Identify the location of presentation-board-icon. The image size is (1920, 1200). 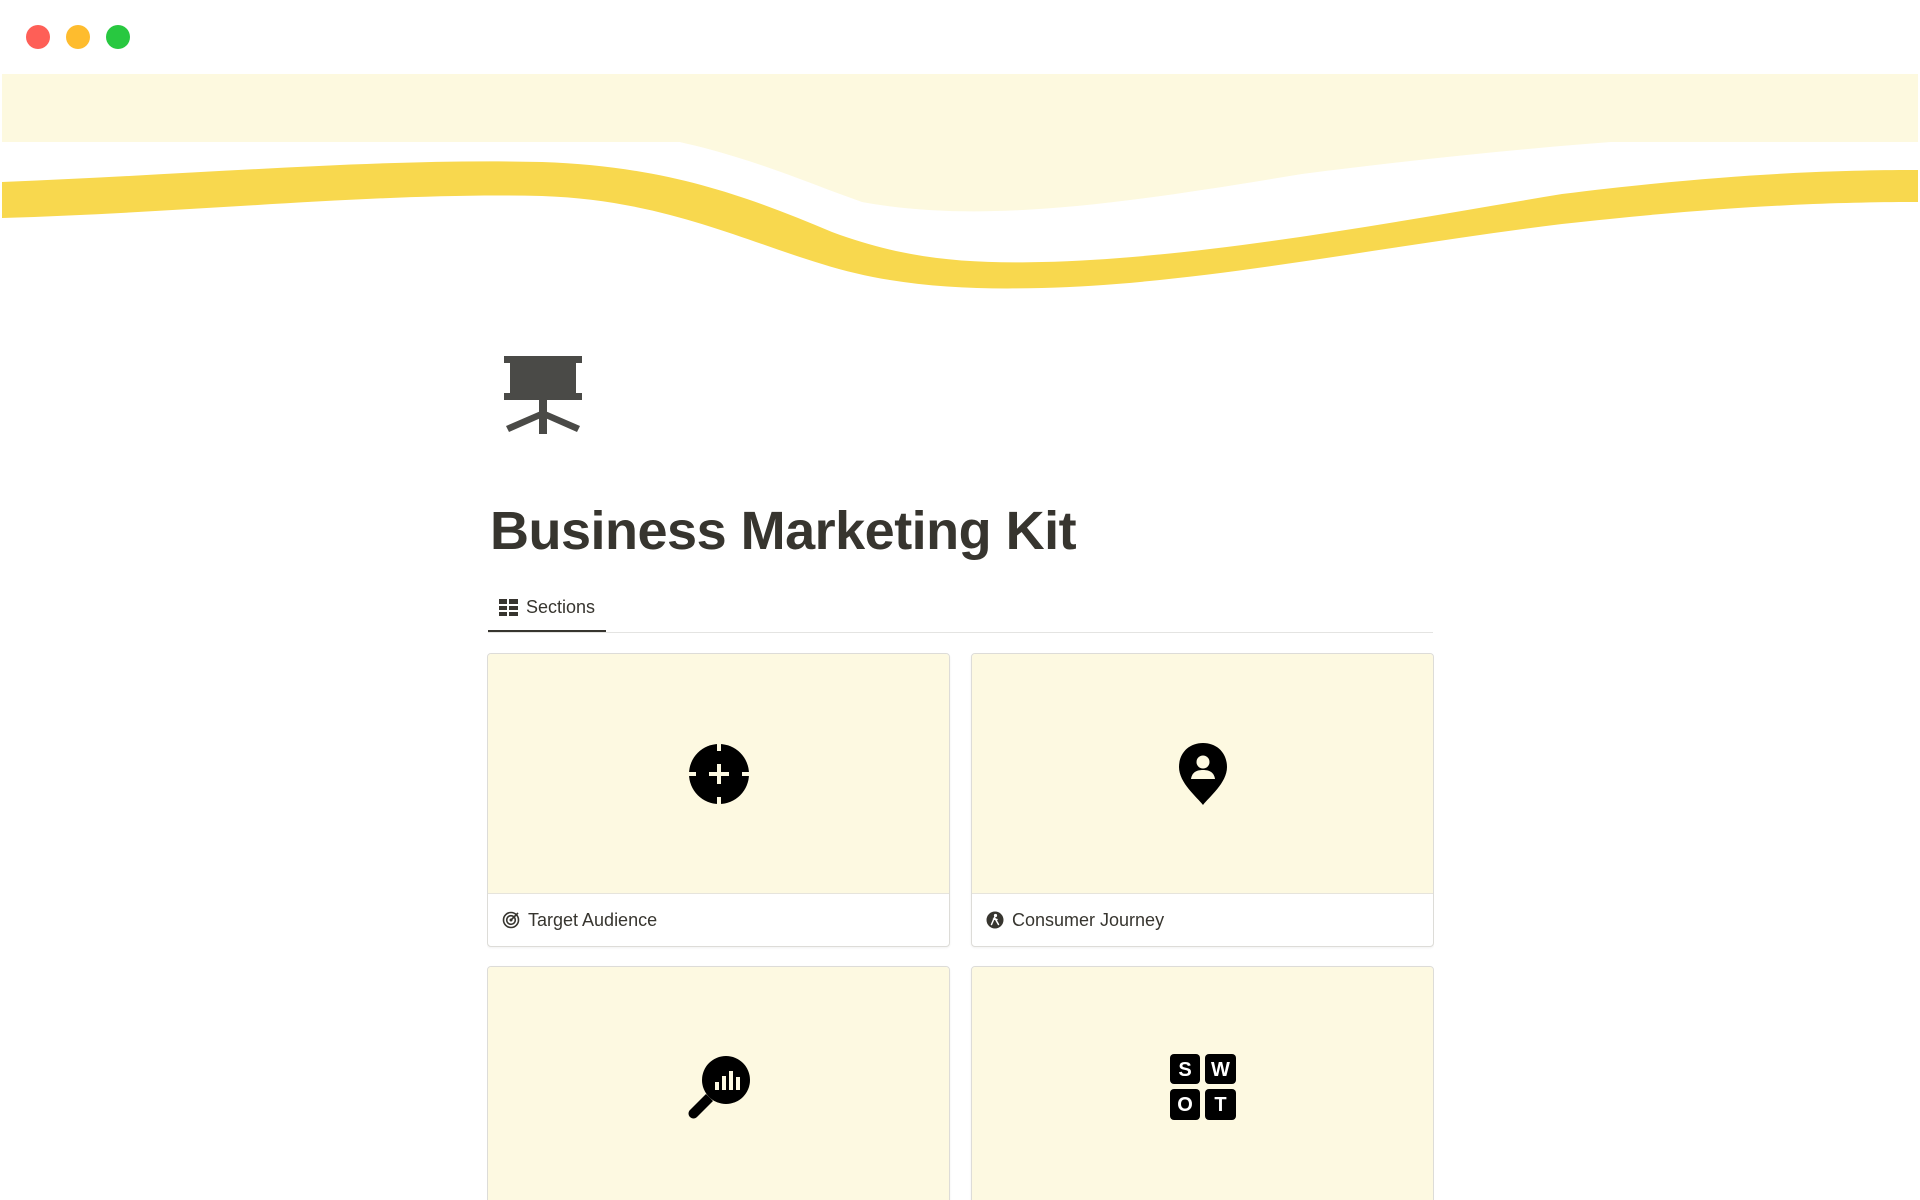
(544, 394).